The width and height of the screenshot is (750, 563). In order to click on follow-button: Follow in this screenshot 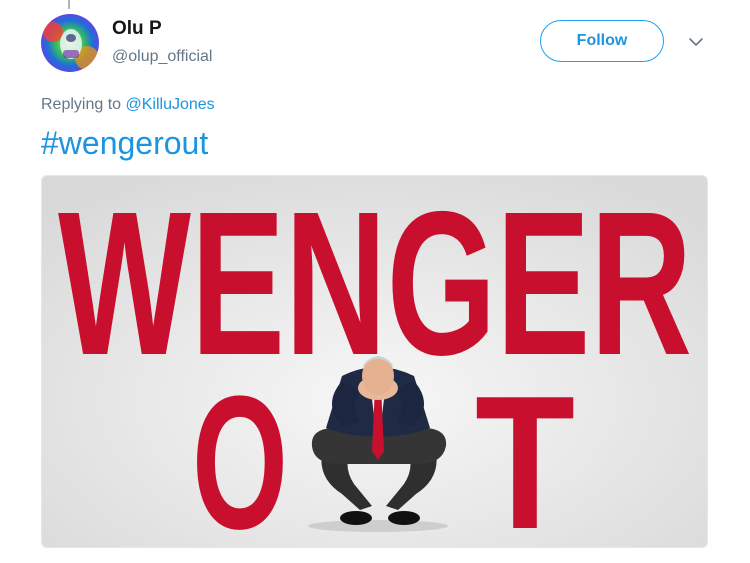, I will do `click(602, 41)`.